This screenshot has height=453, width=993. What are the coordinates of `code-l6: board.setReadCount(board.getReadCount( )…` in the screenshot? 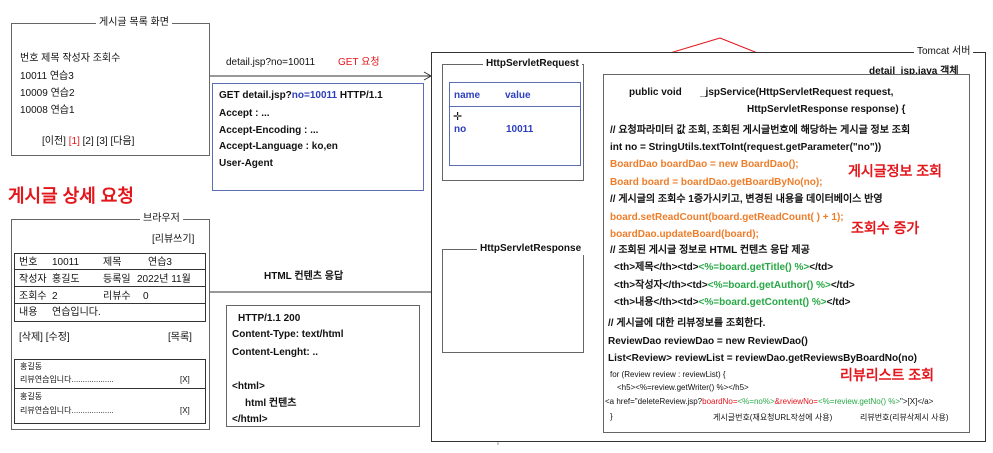 It's located at (727, 217).